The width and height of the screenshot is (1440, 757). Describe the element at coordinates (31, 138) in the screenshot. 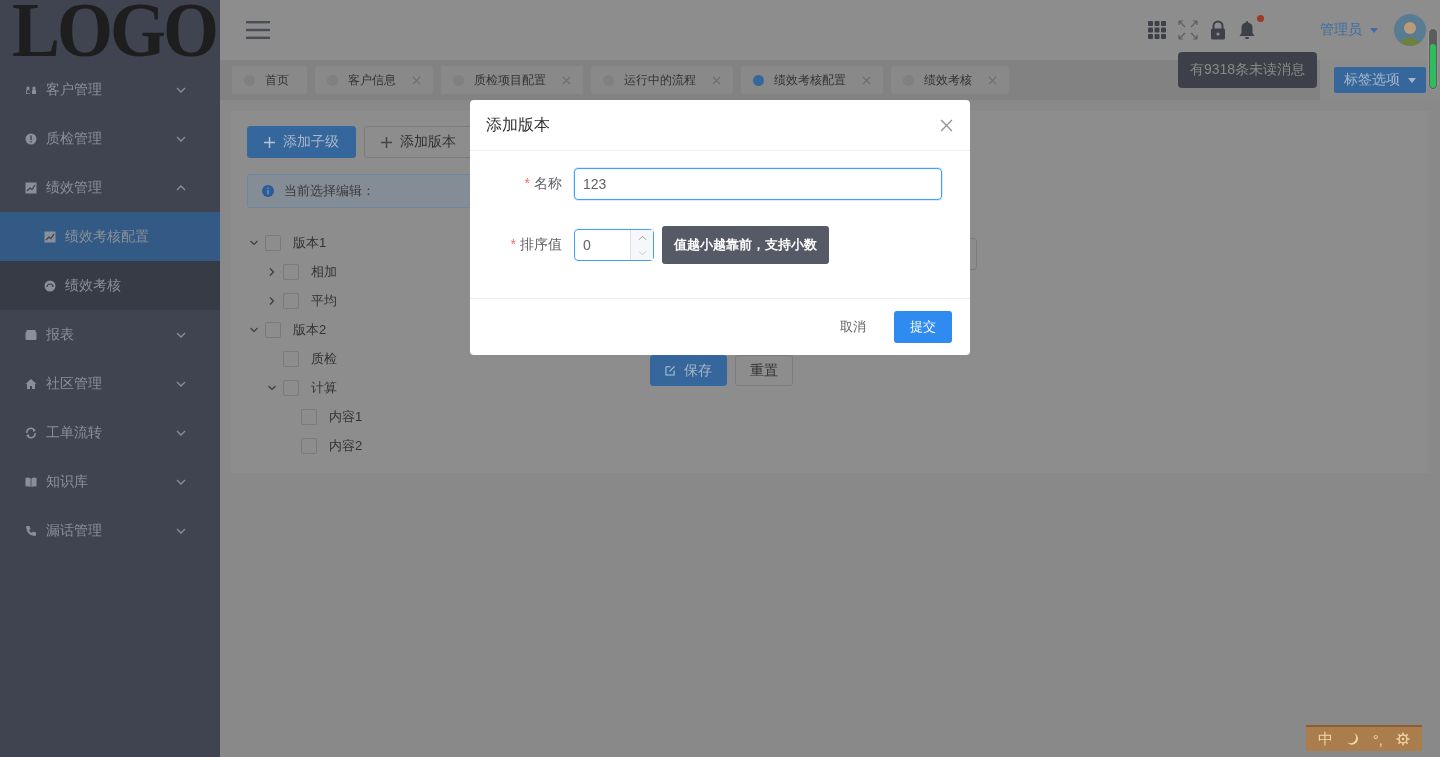

I see `exclamation-icon` at that location.